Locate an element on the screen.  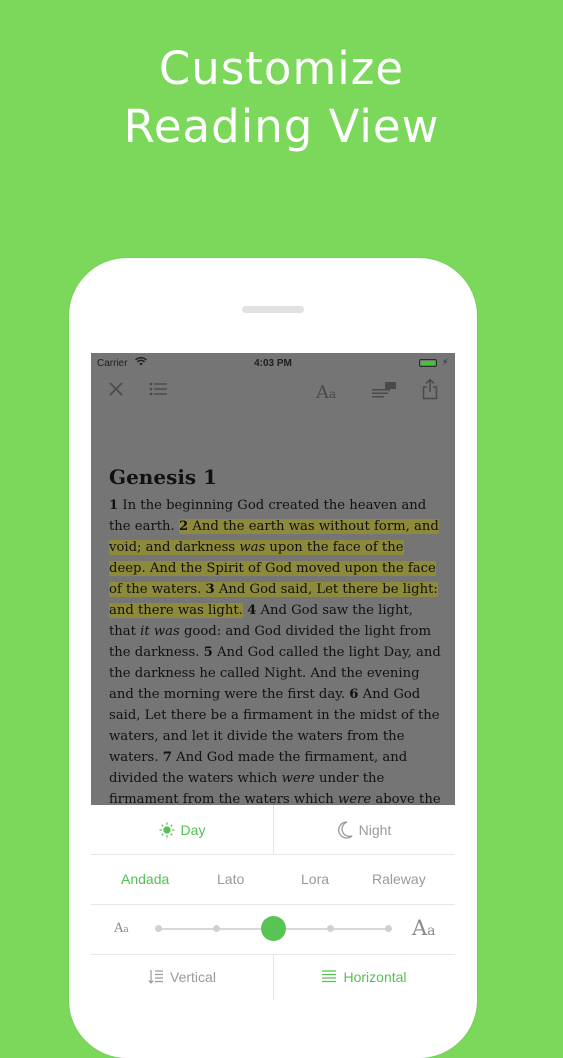
font-size-slider-knob is located at coordinates (273, 928).